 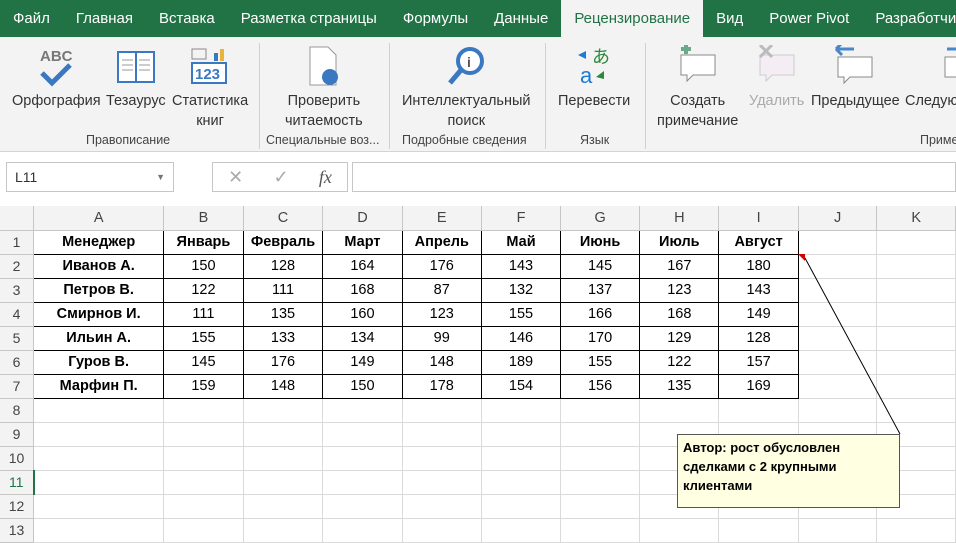 I want to click on comment-indicator-icon, so click(x=801, y=257).